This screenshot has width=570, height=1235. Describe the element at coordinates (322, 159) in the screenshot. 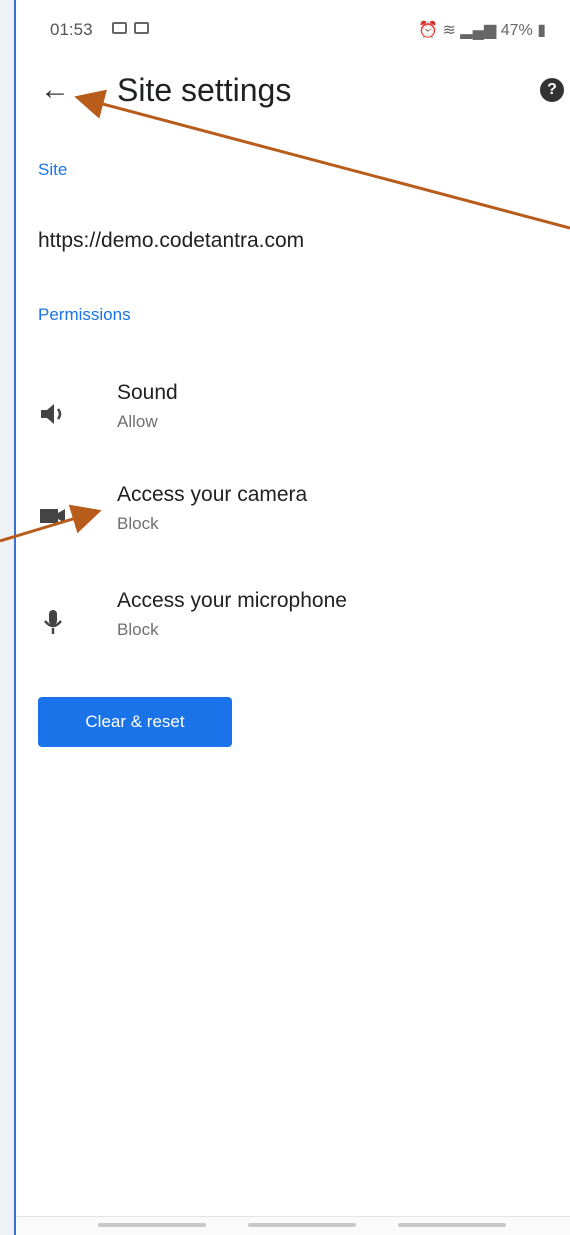

I see `annotation-arrow-back` at that location.